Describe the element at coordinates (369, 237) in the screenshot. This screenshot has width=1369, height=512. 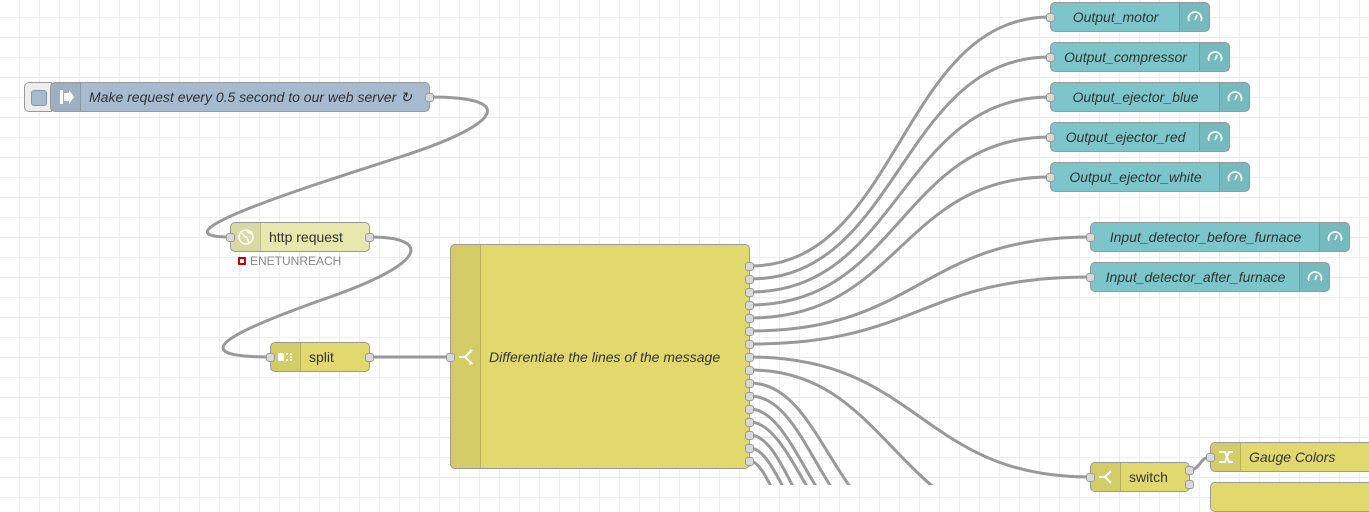
I see `http-output-port` at that location.